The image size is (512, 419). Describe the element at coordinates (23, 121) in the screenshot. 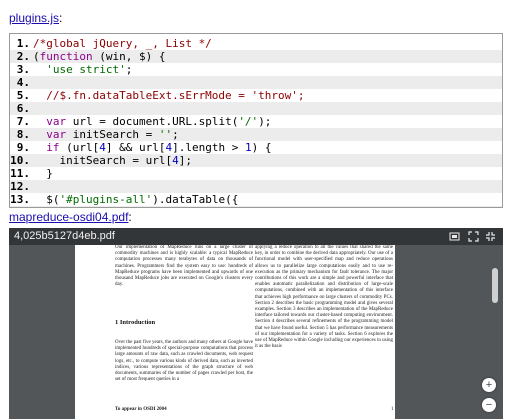

I see `line-number: 7.` at that location.